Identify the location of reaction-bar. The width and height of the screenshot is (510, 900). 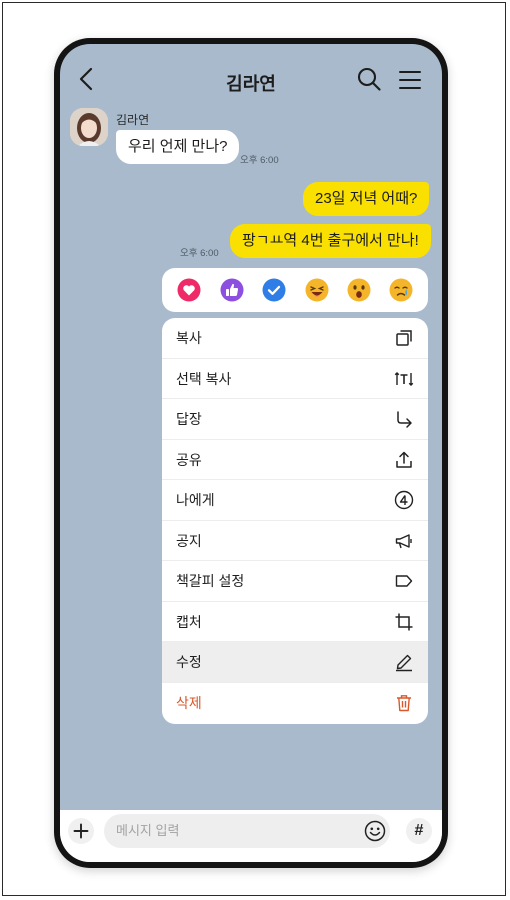
(295, 290).